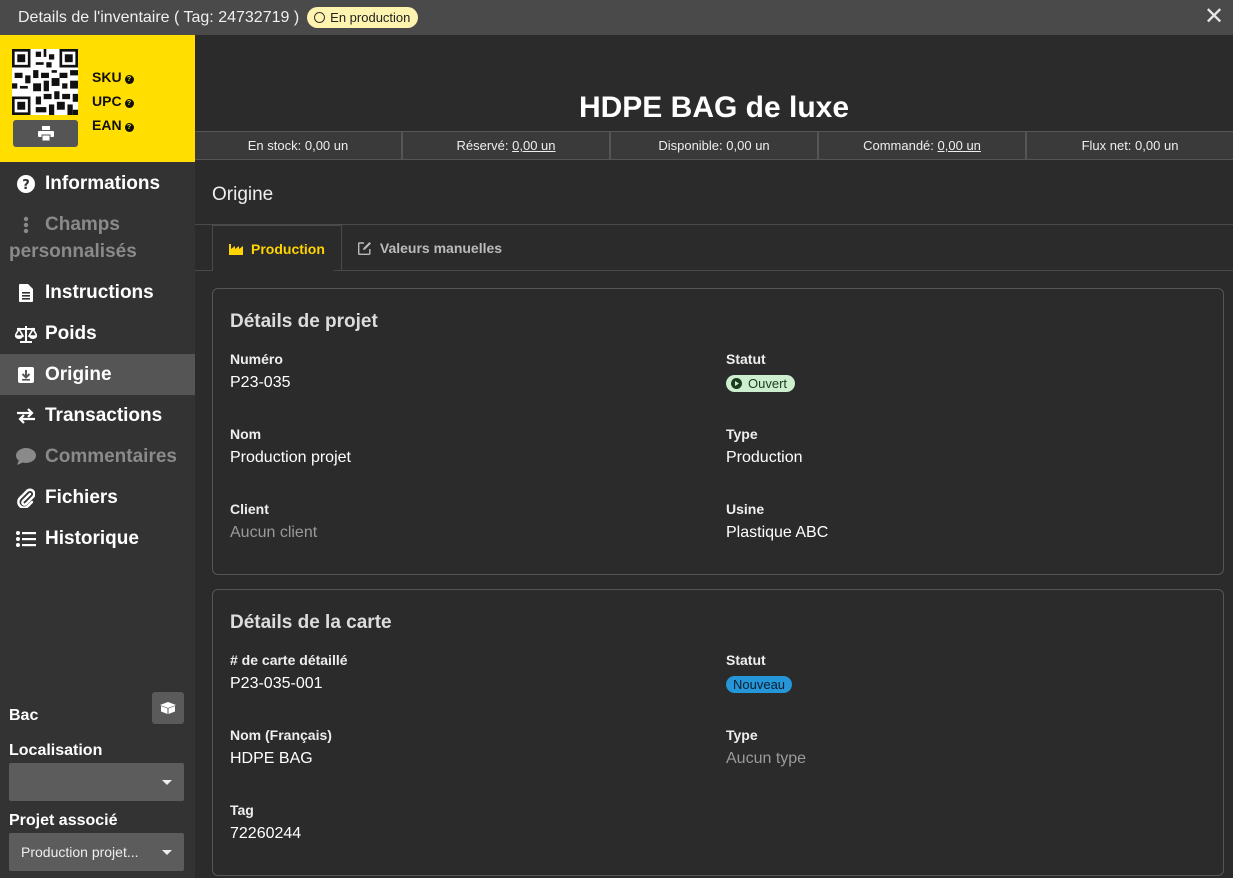 This screenshot has height=878, width=1233. I want to click on balance-scale-icon, so click(26, 334).